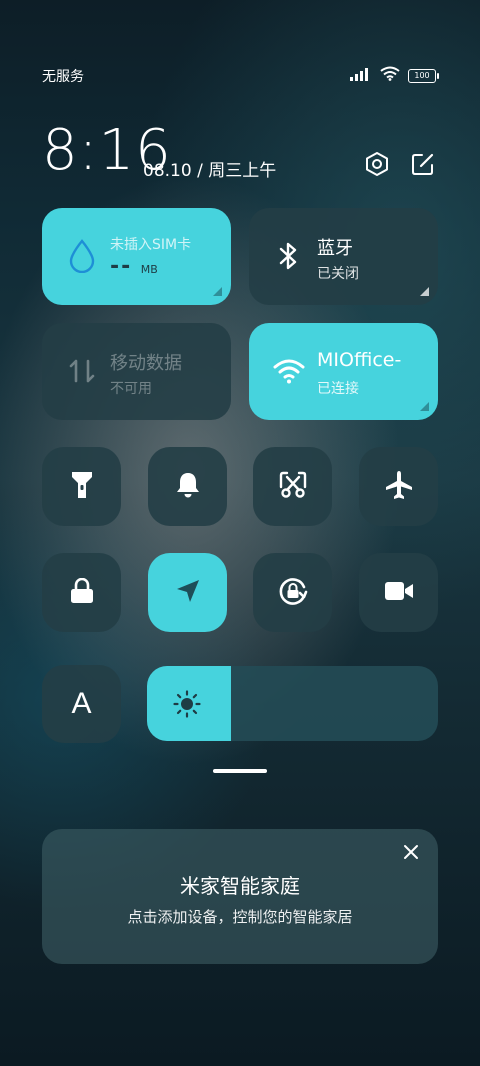  I want to click on signal-icon, so click(361, 75).